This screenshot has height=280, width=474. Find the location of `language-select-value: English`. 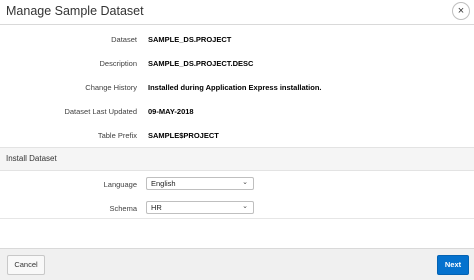

language-select-value: English is located at coordinates (163, 183).